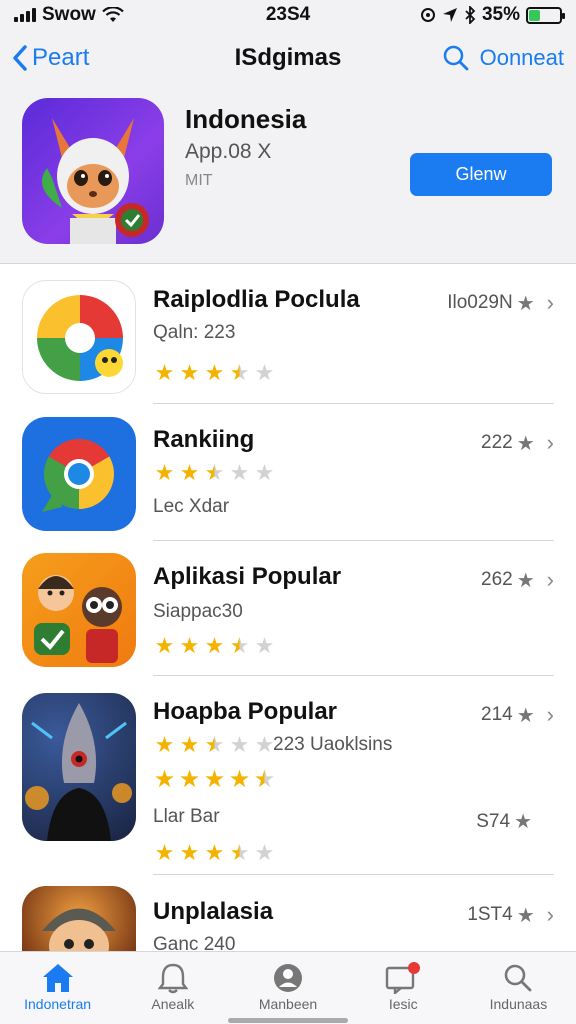 This screenshot has height=1024, width=576. Describe the element at coordinates (58, 1004) in the screenshot. I see `tab-label: Indonetran` at that location.